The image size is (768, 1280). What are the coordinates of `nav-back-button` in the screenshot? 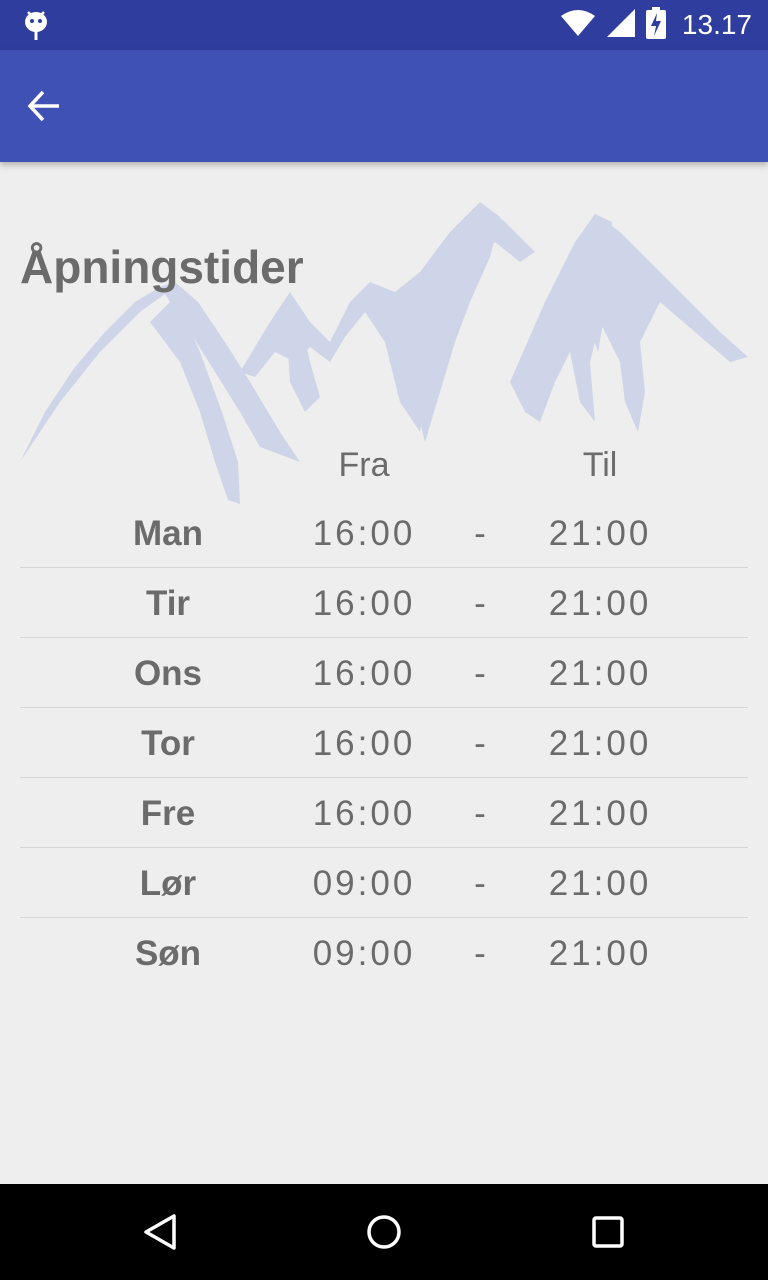 It's located at (160, 1232).